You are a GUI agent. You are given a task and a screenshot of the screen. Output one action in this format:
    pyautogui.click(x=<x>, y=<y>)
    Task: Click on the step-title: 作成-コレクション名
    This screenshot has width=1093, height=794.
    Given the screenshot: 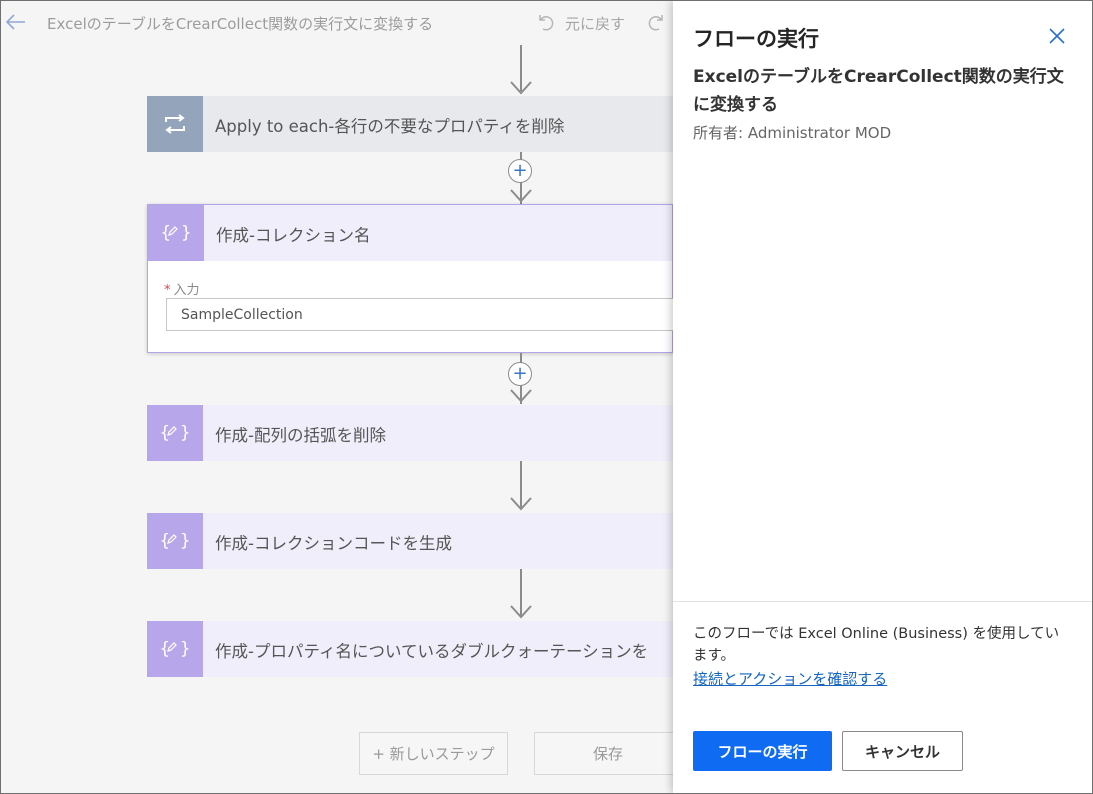 What is the action you would take?
    pyautogui.click(x=293, y=235)
    